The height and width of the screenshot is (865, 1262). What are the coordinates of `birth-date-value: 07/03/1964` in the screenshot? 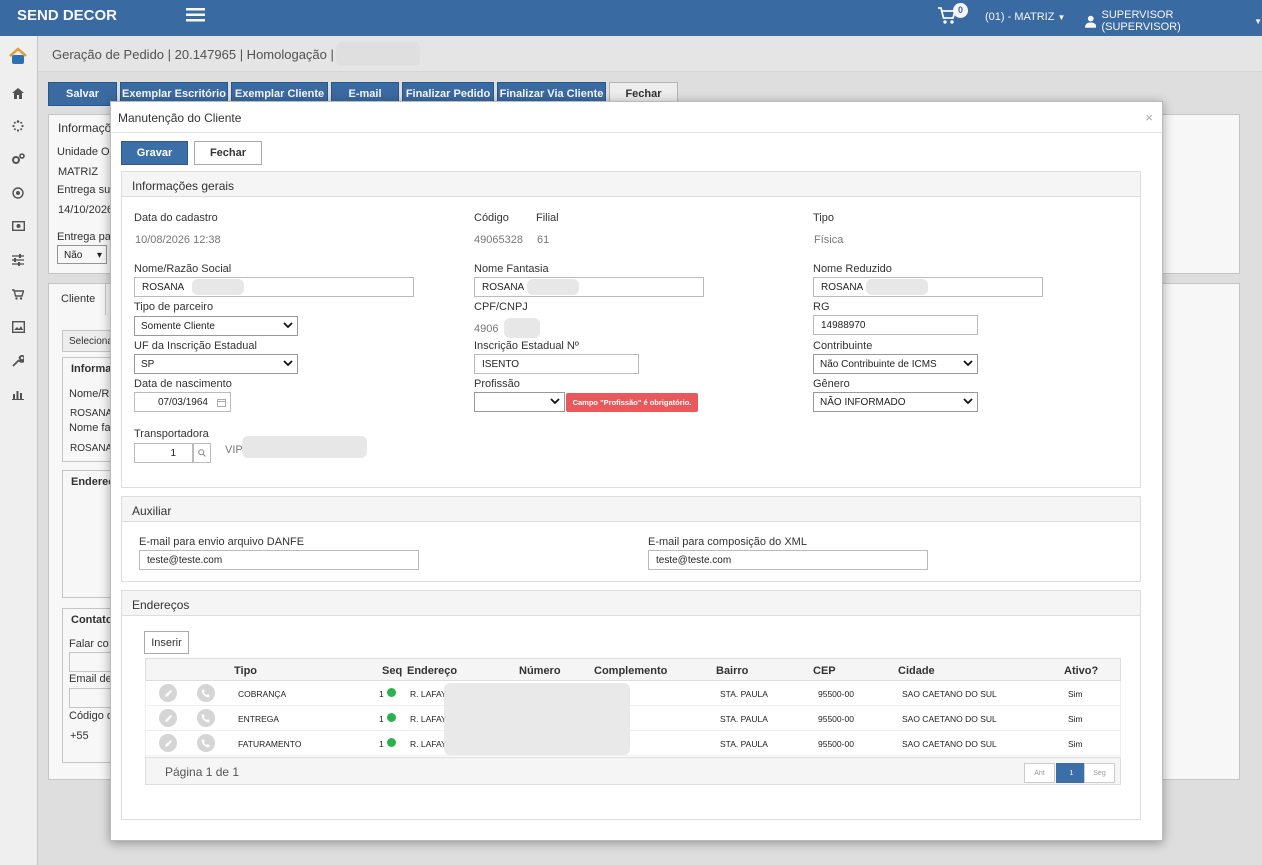 It's located at (182, 402).